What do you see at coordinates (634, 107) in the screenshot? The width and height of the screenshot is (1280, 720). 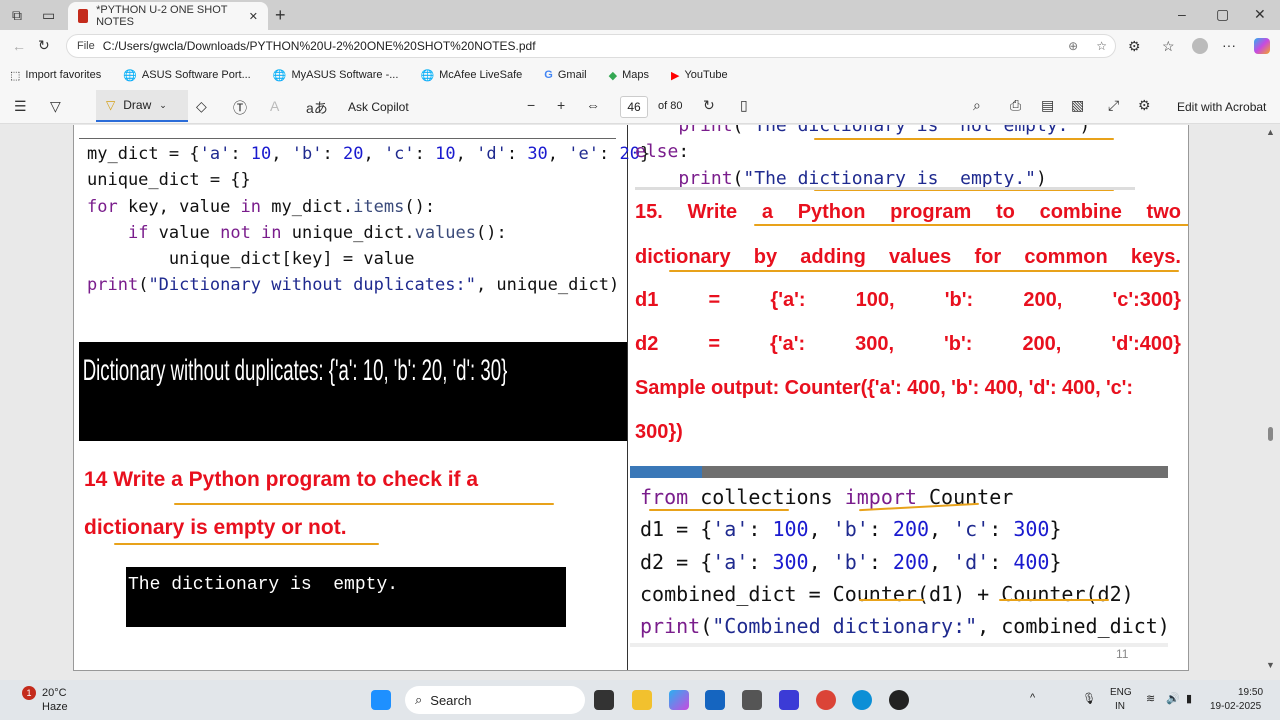 I see `page-number-input: 46` at bounding box center [634, 107].